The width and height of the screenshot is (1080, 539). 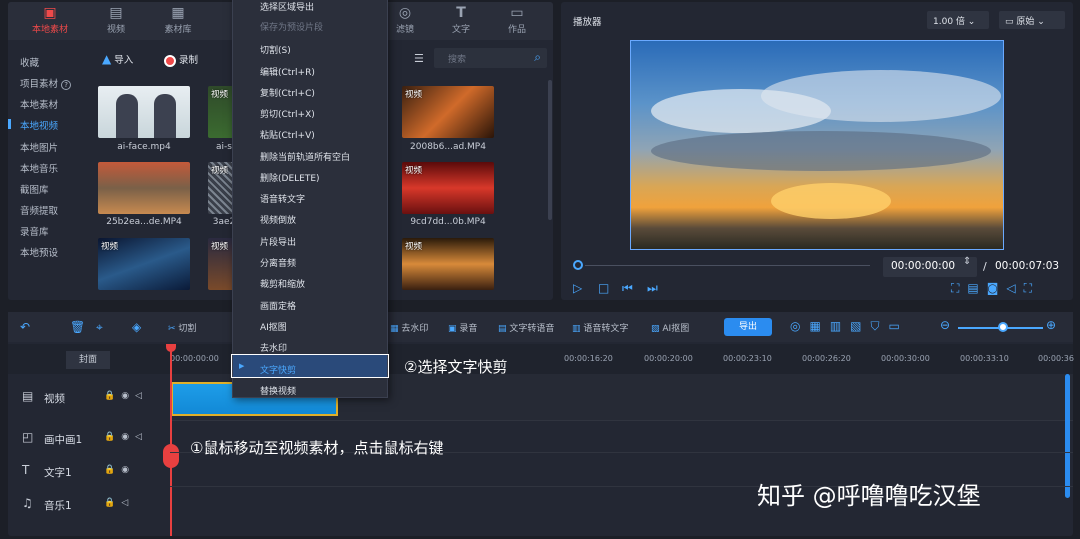 What do you see at coordinates (136, 327) in the screenshot?
I see `marker-icon: ◈` at bounding box center [136, 327].